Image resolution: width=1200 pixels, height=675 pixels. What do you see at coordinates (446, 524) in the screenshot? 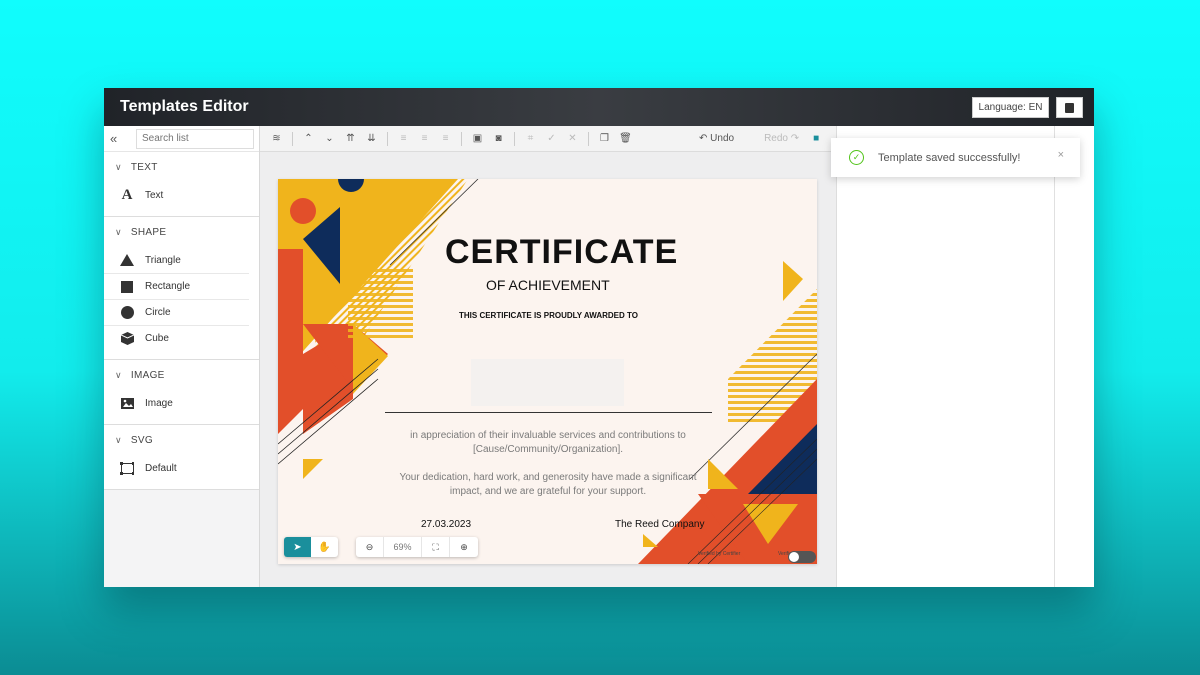
I see `certificate-date: 27.03.2023` at bounding box center [446, 524].